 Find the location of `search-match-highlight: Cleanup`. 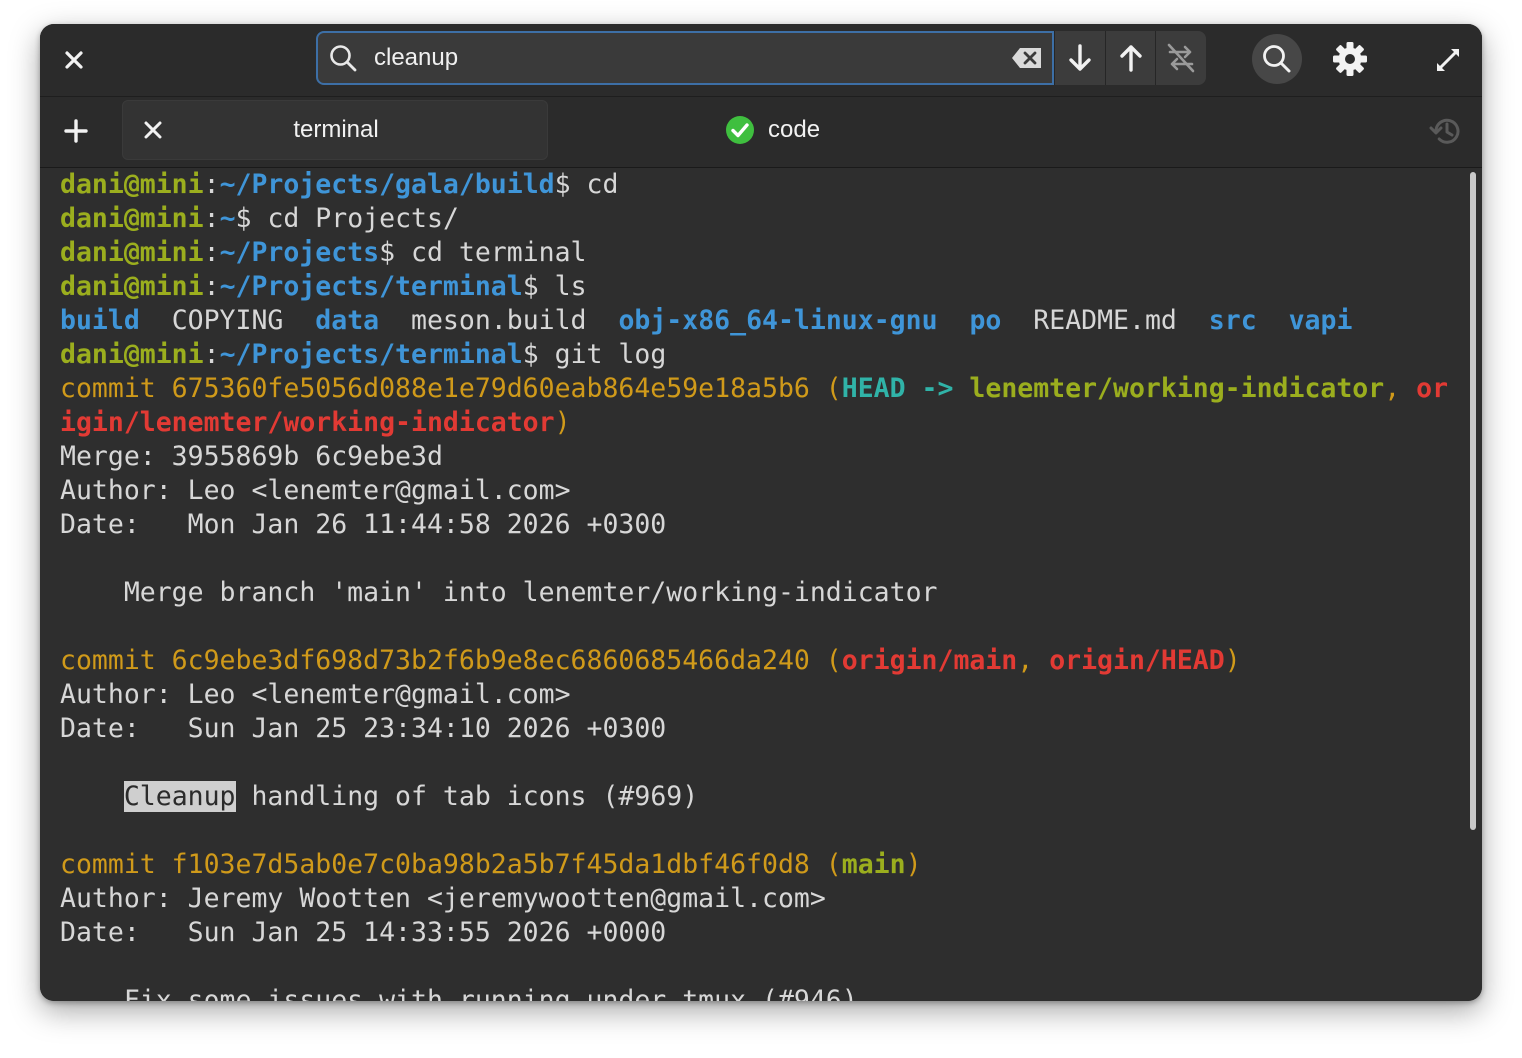

search-match-highlight: Cleanup is located at coordinates (179, 796).